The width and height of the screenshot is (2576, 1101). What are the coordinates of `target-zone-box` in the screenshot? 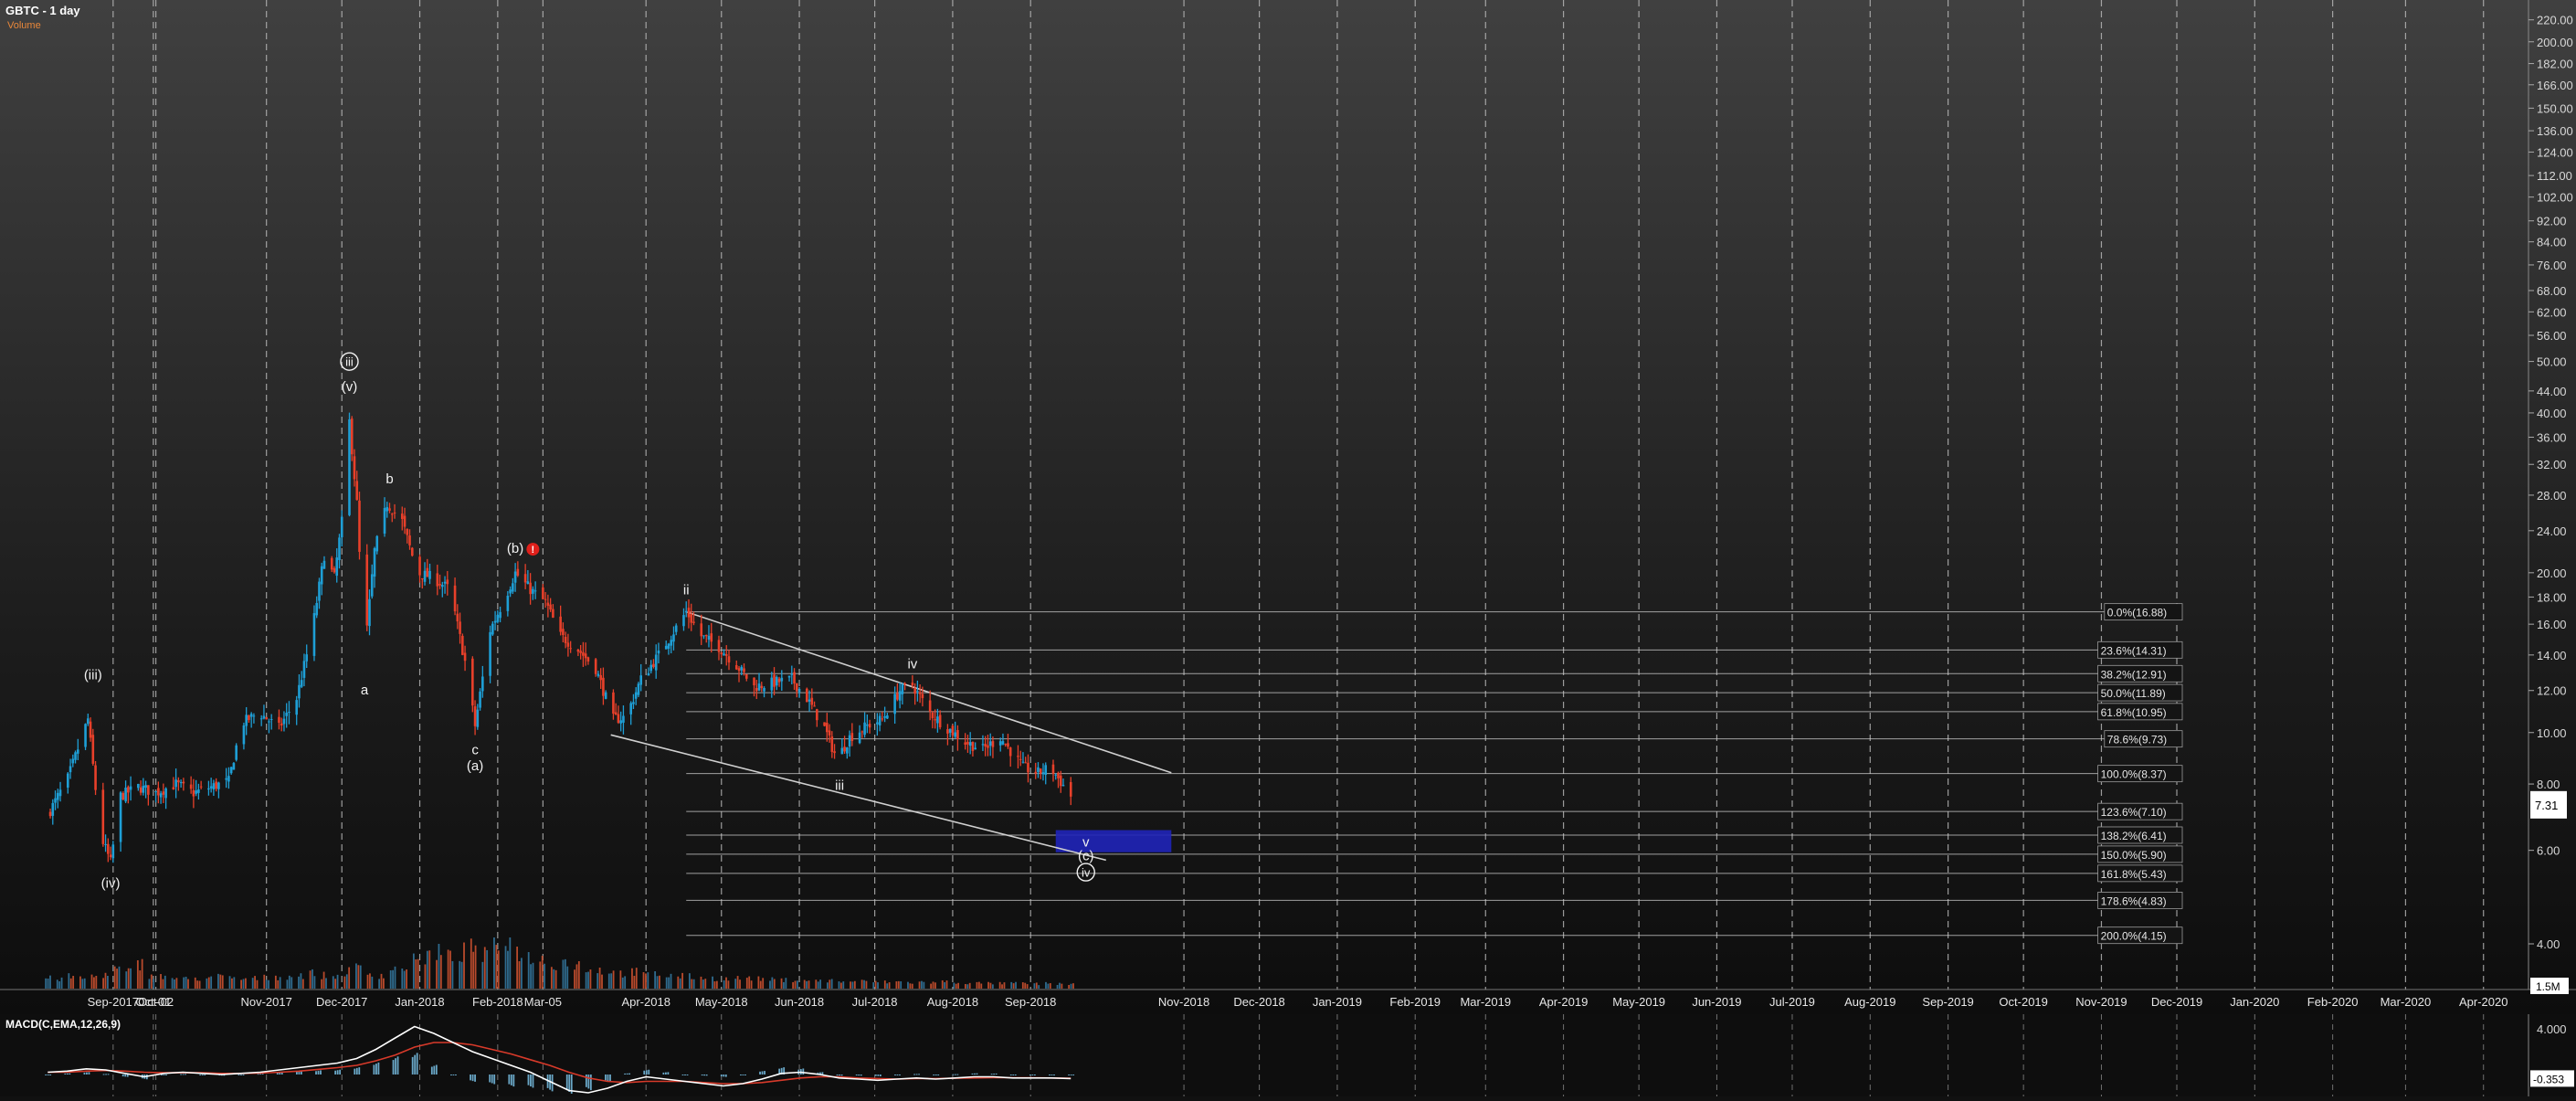 It's located at (1113, 841).